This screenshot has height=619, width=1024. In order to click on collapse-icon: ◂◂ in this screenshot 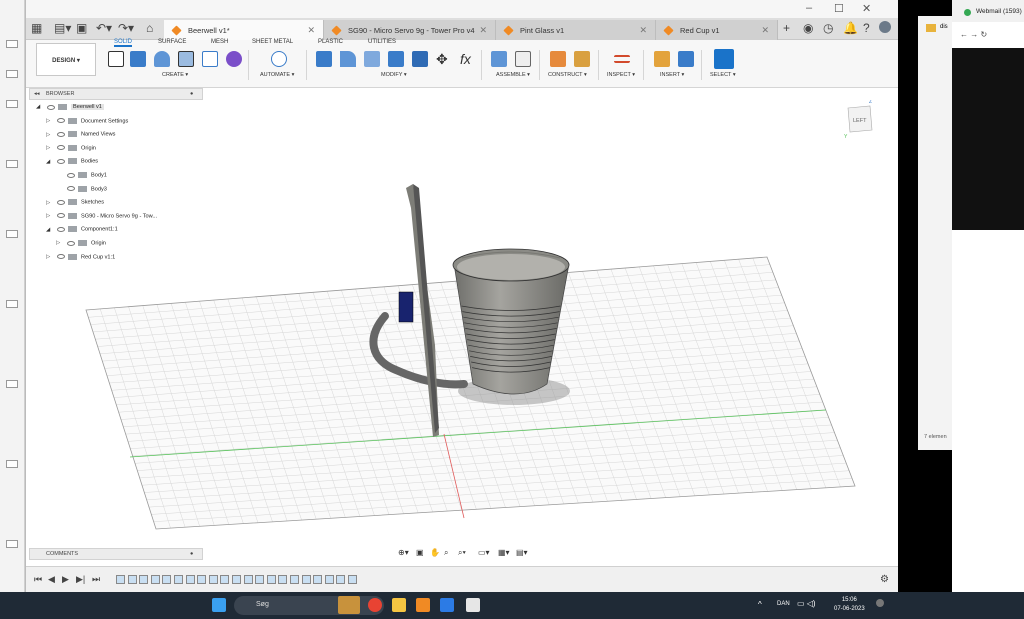, I will do `click(37, 94)`.